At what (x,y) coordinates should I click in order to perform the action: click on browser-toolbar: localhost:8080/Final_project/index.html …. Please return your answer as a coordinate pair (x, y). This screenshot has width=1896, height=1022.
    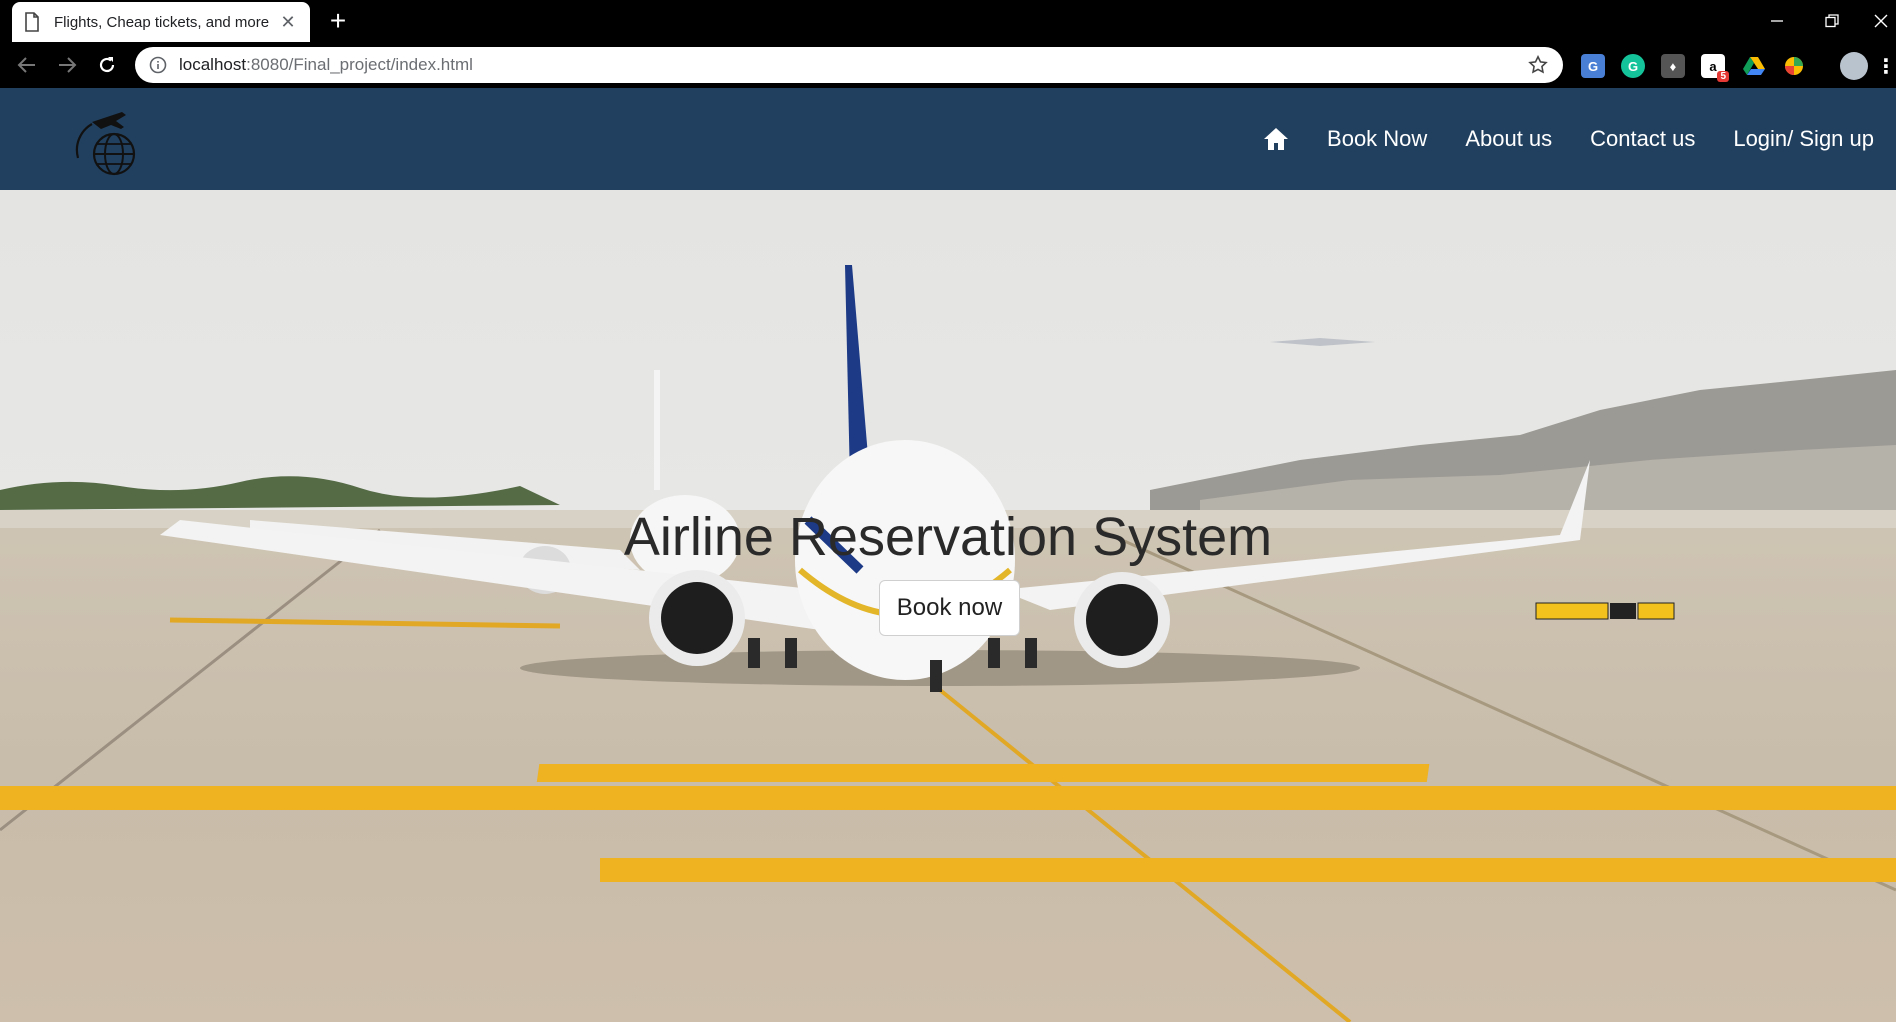
    Looking at the image, I should click on (948, 65).